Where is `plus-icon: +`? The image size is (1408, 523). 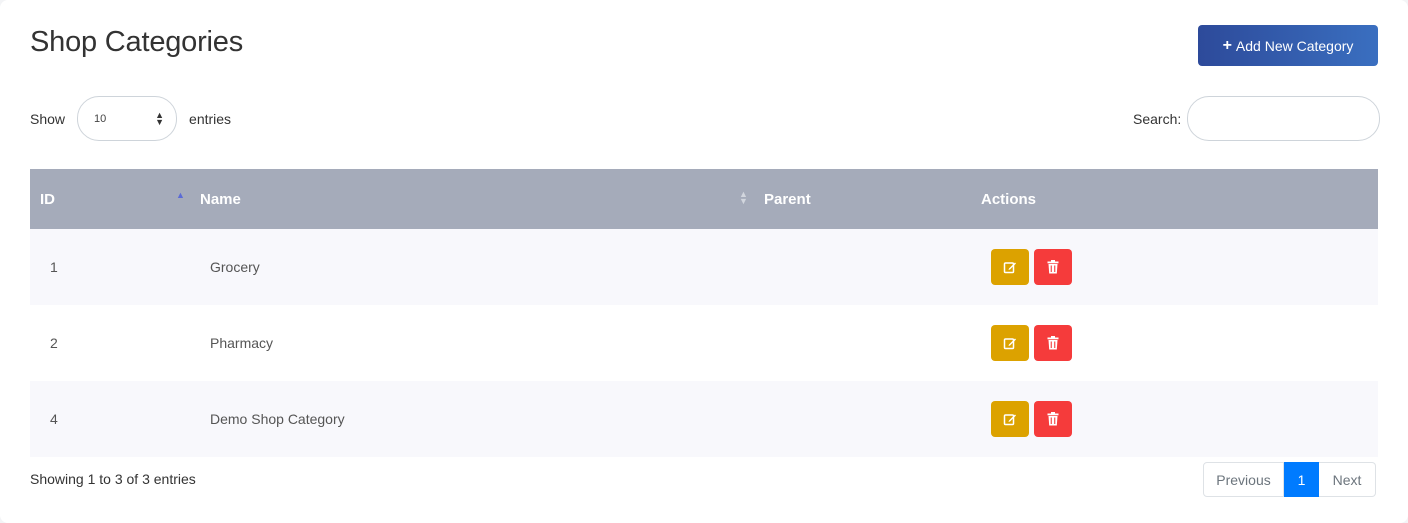
plus-icon: + is located at coordinates (1227, 45).